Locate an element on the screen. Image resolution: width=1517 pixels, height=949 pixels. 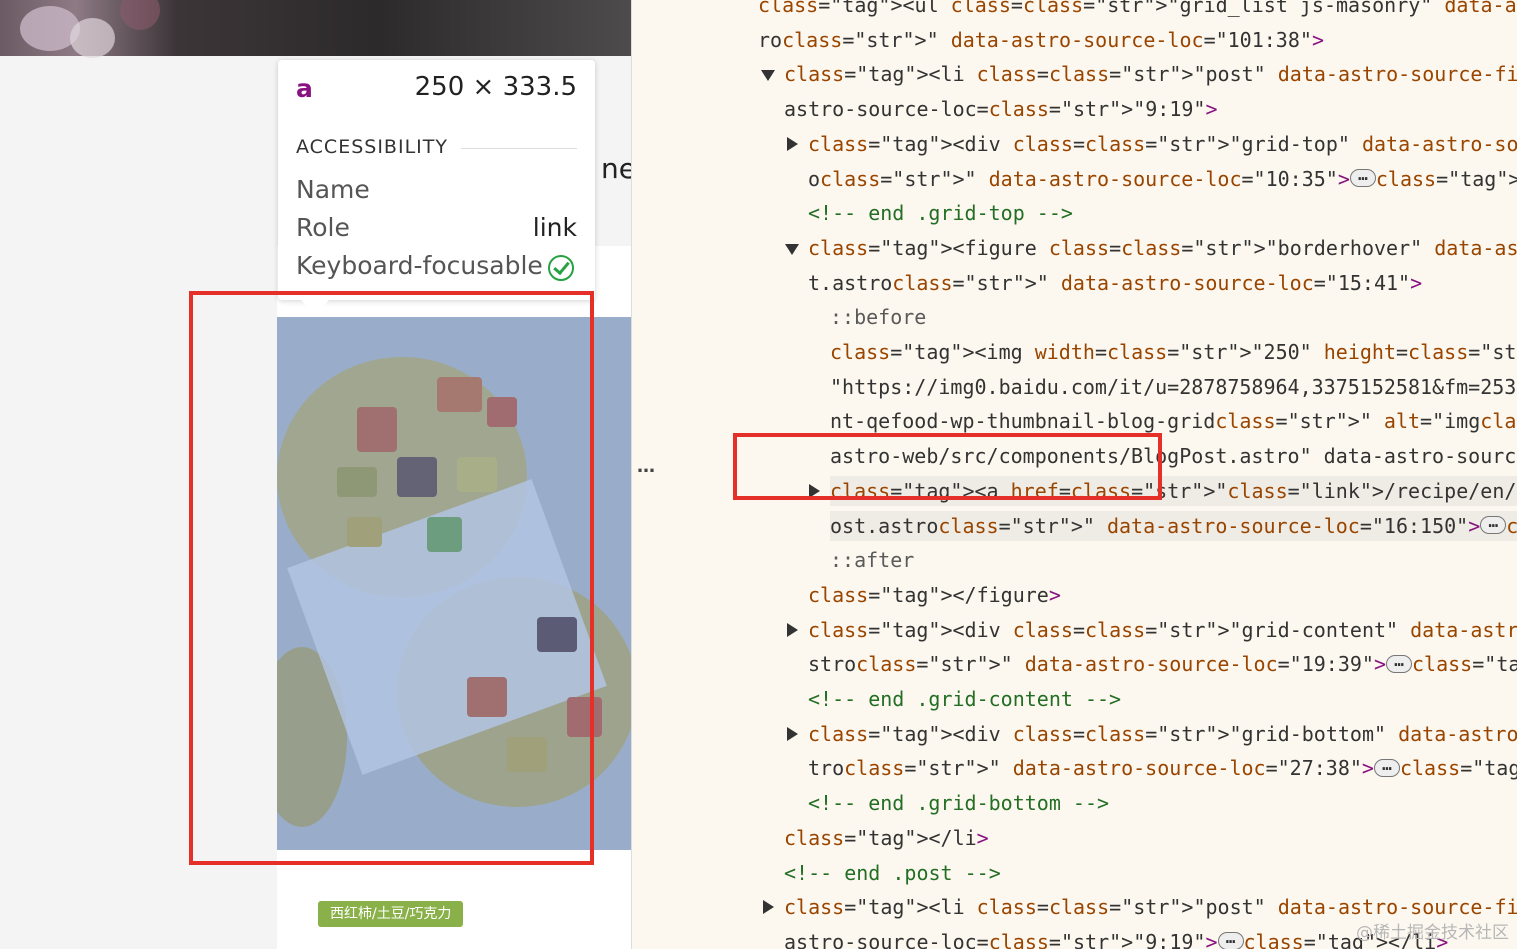
recipe-tag: 西红柿/土豆/巧克力 is located at coordinates (391, 914).